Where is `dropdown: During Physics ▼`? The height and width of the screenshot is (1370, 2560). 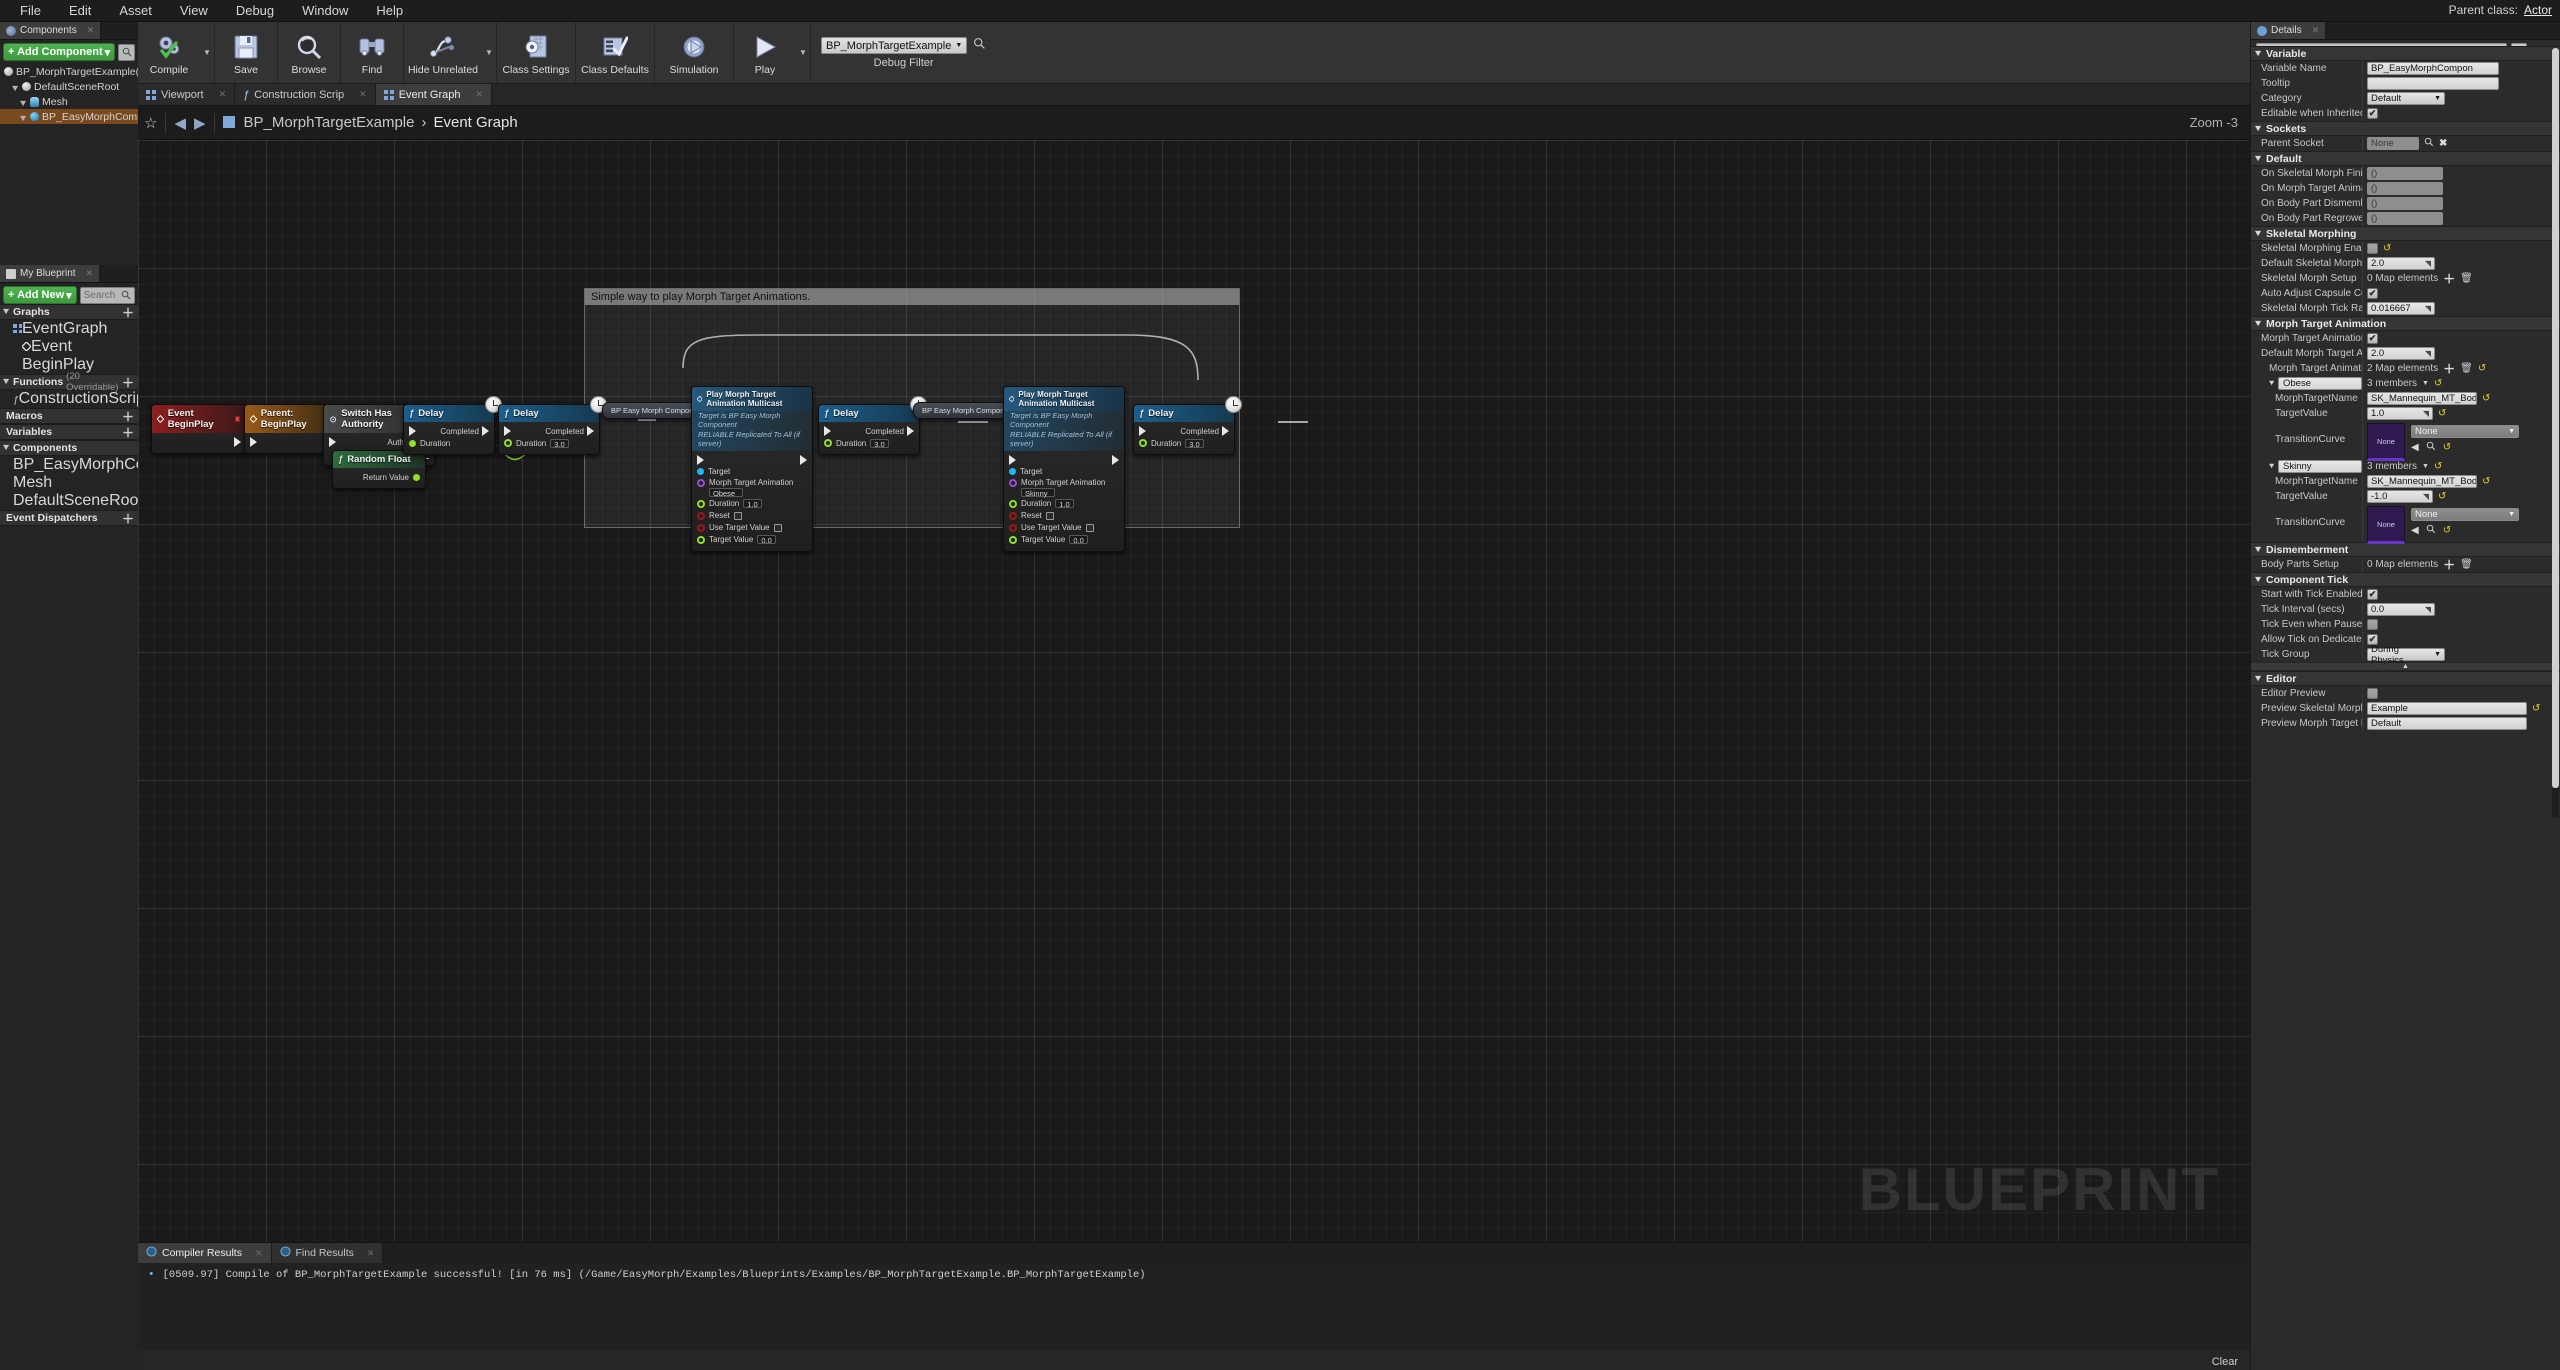
dropdown: During Physics ▼ is located at coordinates (2406, 655).